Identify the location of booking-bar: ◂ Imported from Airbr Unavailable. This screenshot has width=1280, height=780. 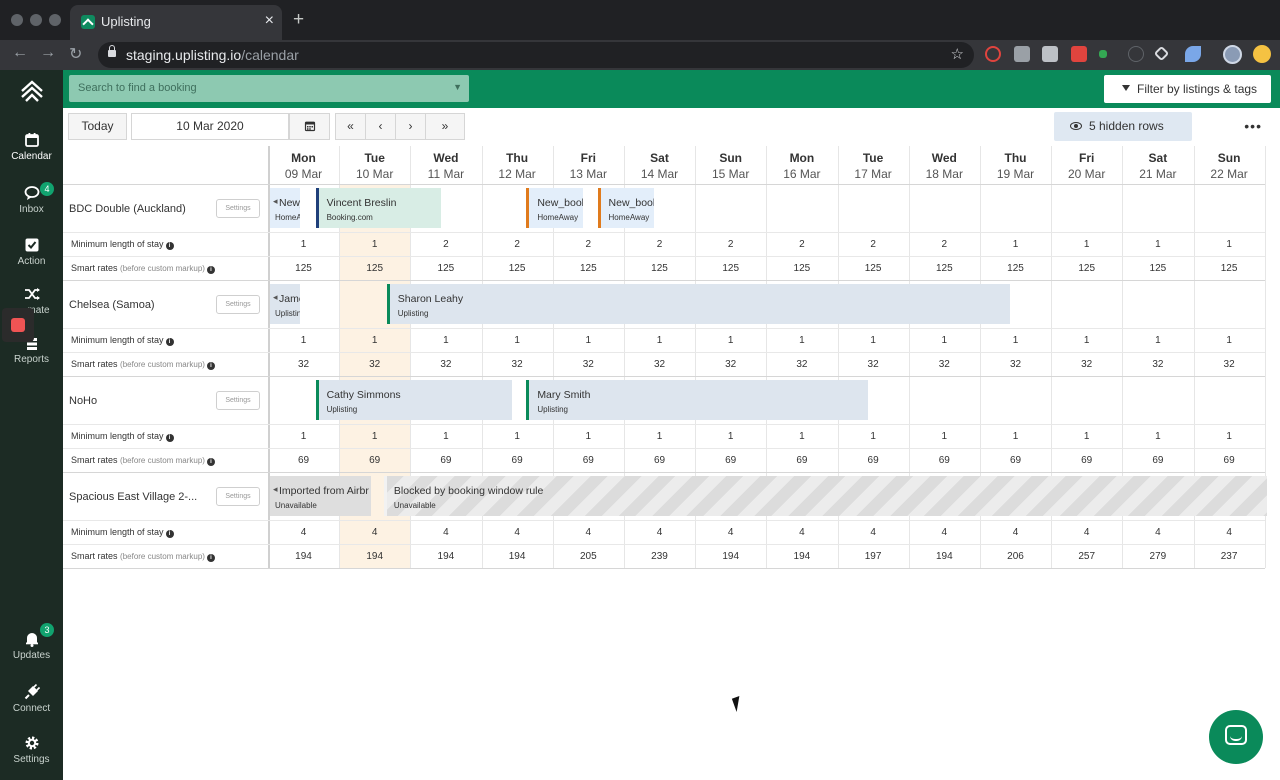
(321, 496).